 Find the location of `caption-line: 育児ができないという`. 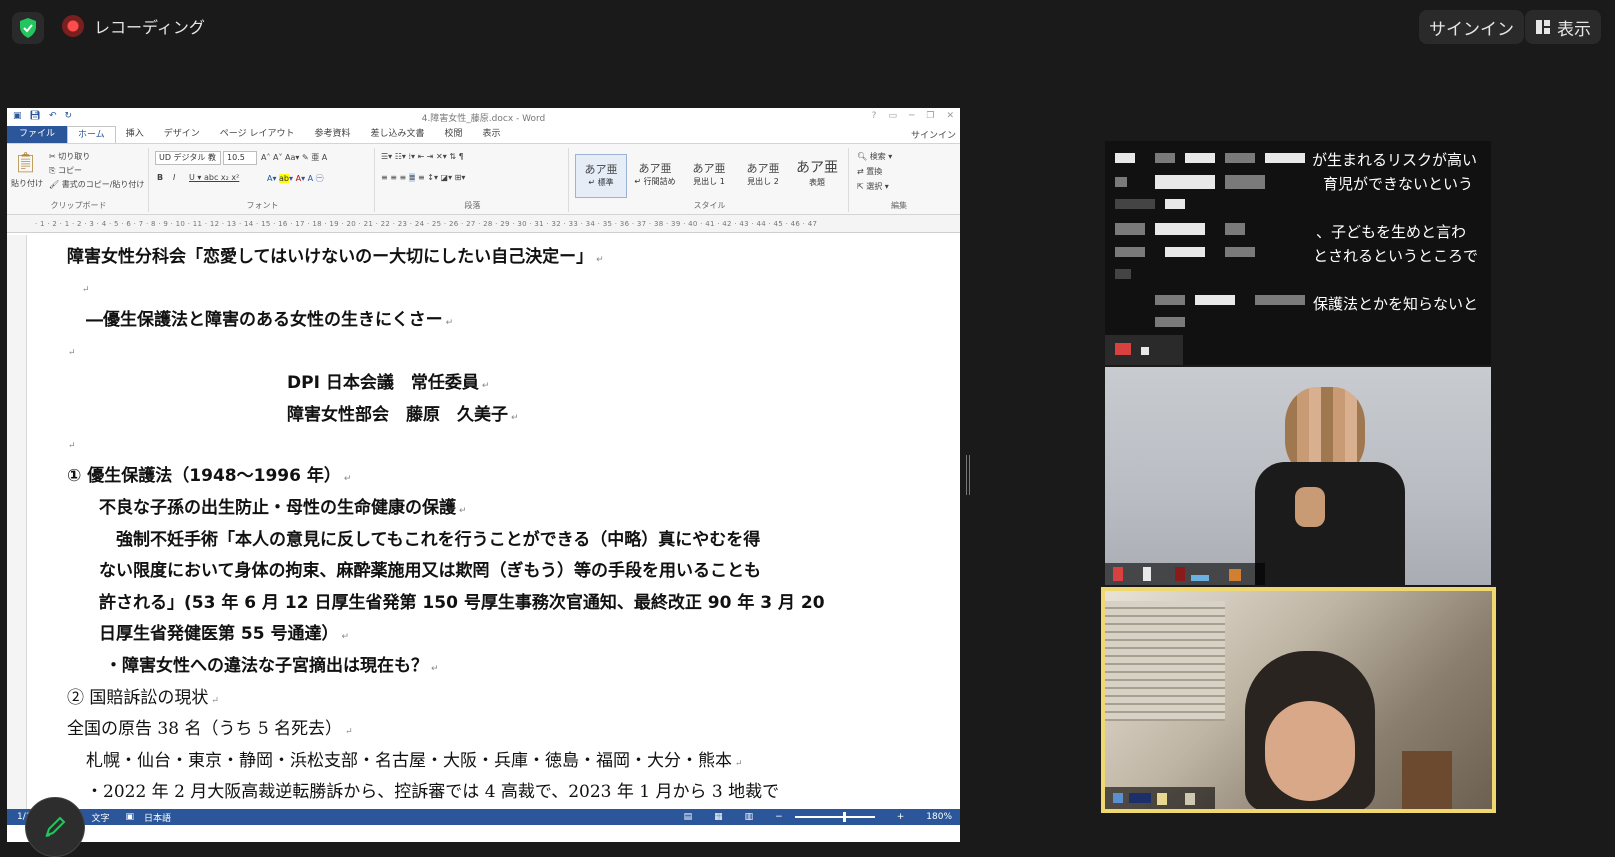

caption-line: 育児ができないという is located at coordinates (1398, 184).